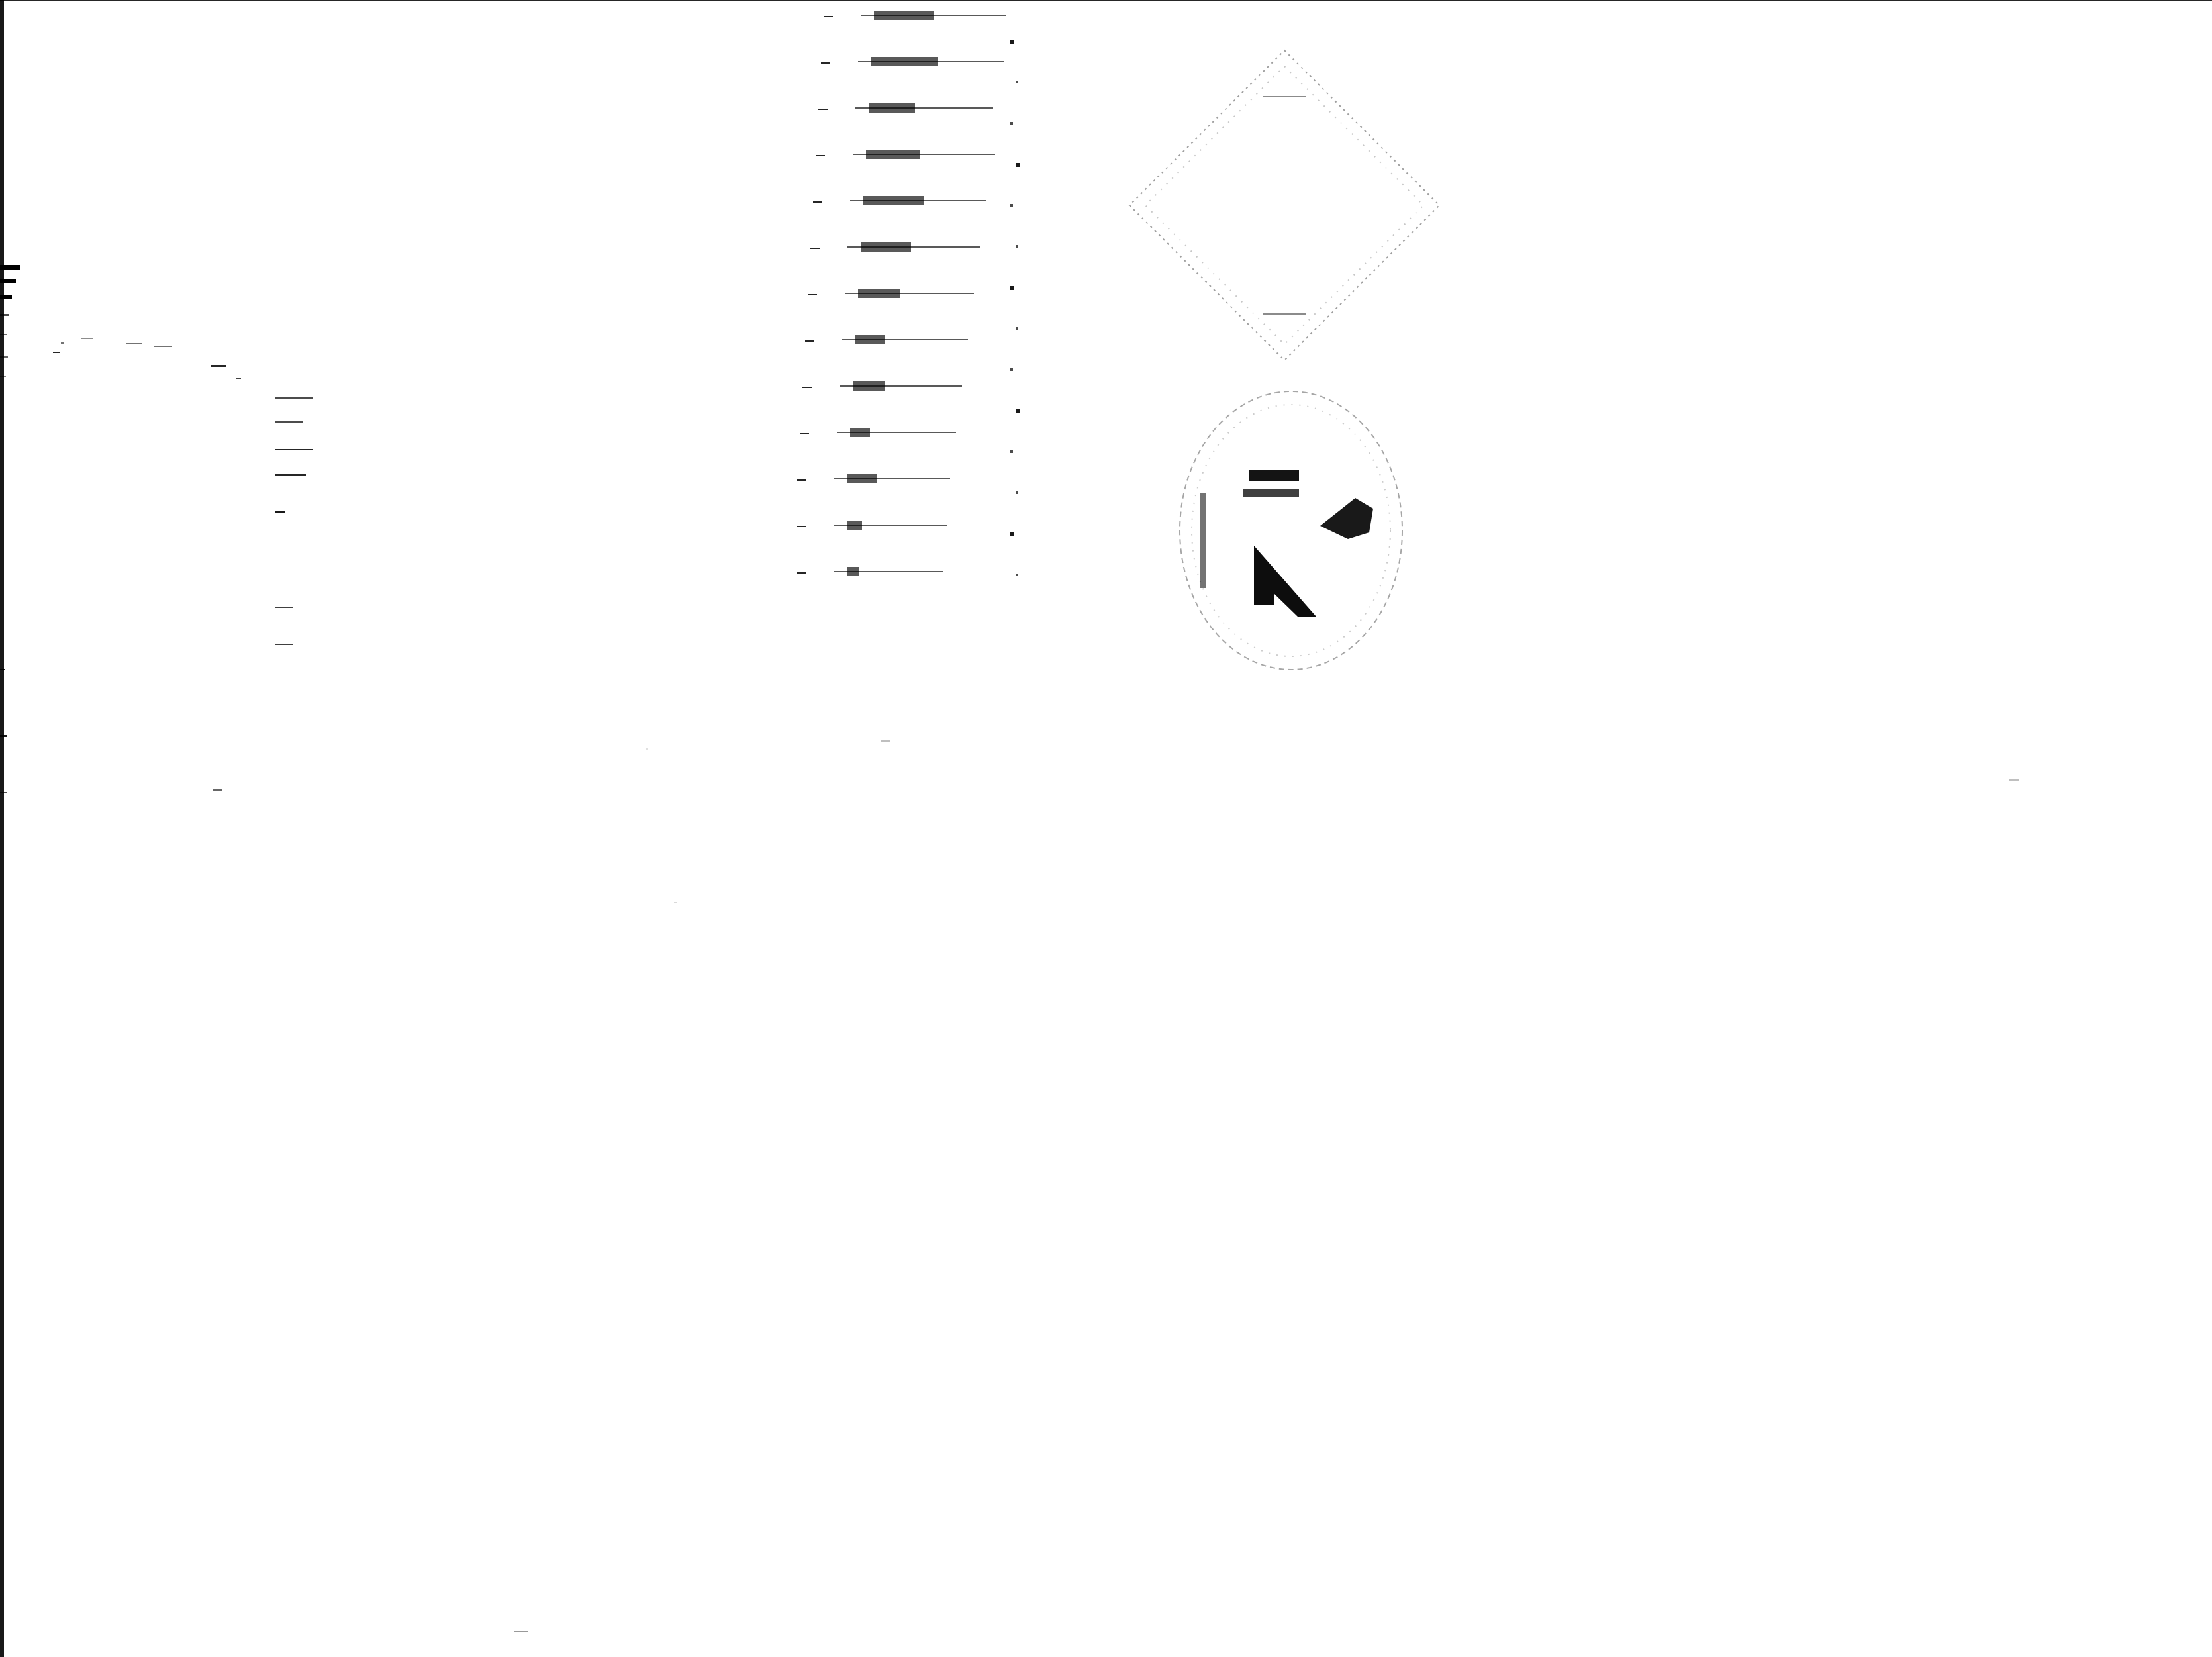 Image resolution: width=2212 pixels, height=1657 pixels. Describe the element at coordinates (1284, 205) in the screenshot. I see `diamond-outline-icon` at that location.